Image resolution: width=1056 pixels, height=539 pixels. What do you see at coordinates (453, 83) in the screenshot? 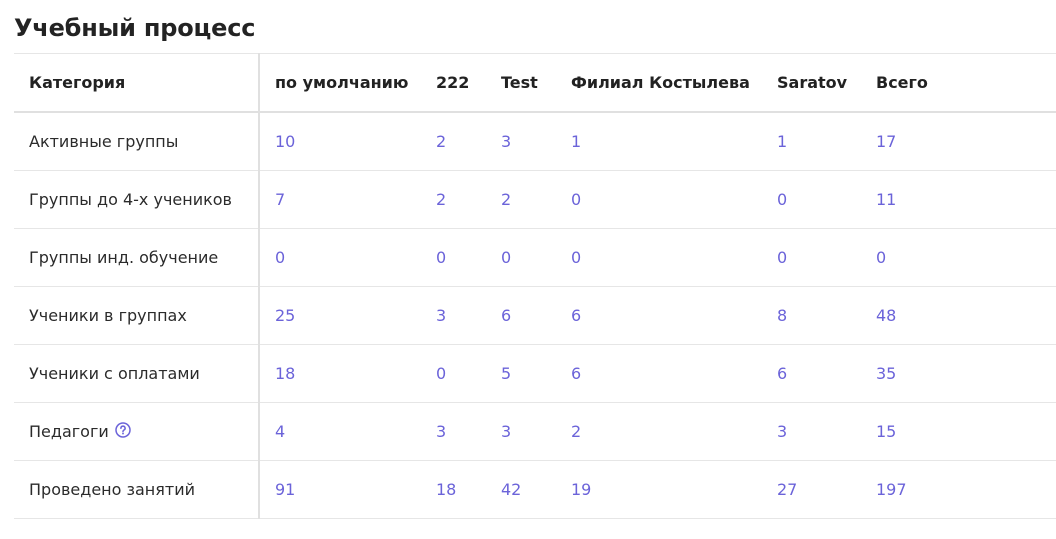
I see `column-header-branch-222: 222` at bounding box center [453, 83].